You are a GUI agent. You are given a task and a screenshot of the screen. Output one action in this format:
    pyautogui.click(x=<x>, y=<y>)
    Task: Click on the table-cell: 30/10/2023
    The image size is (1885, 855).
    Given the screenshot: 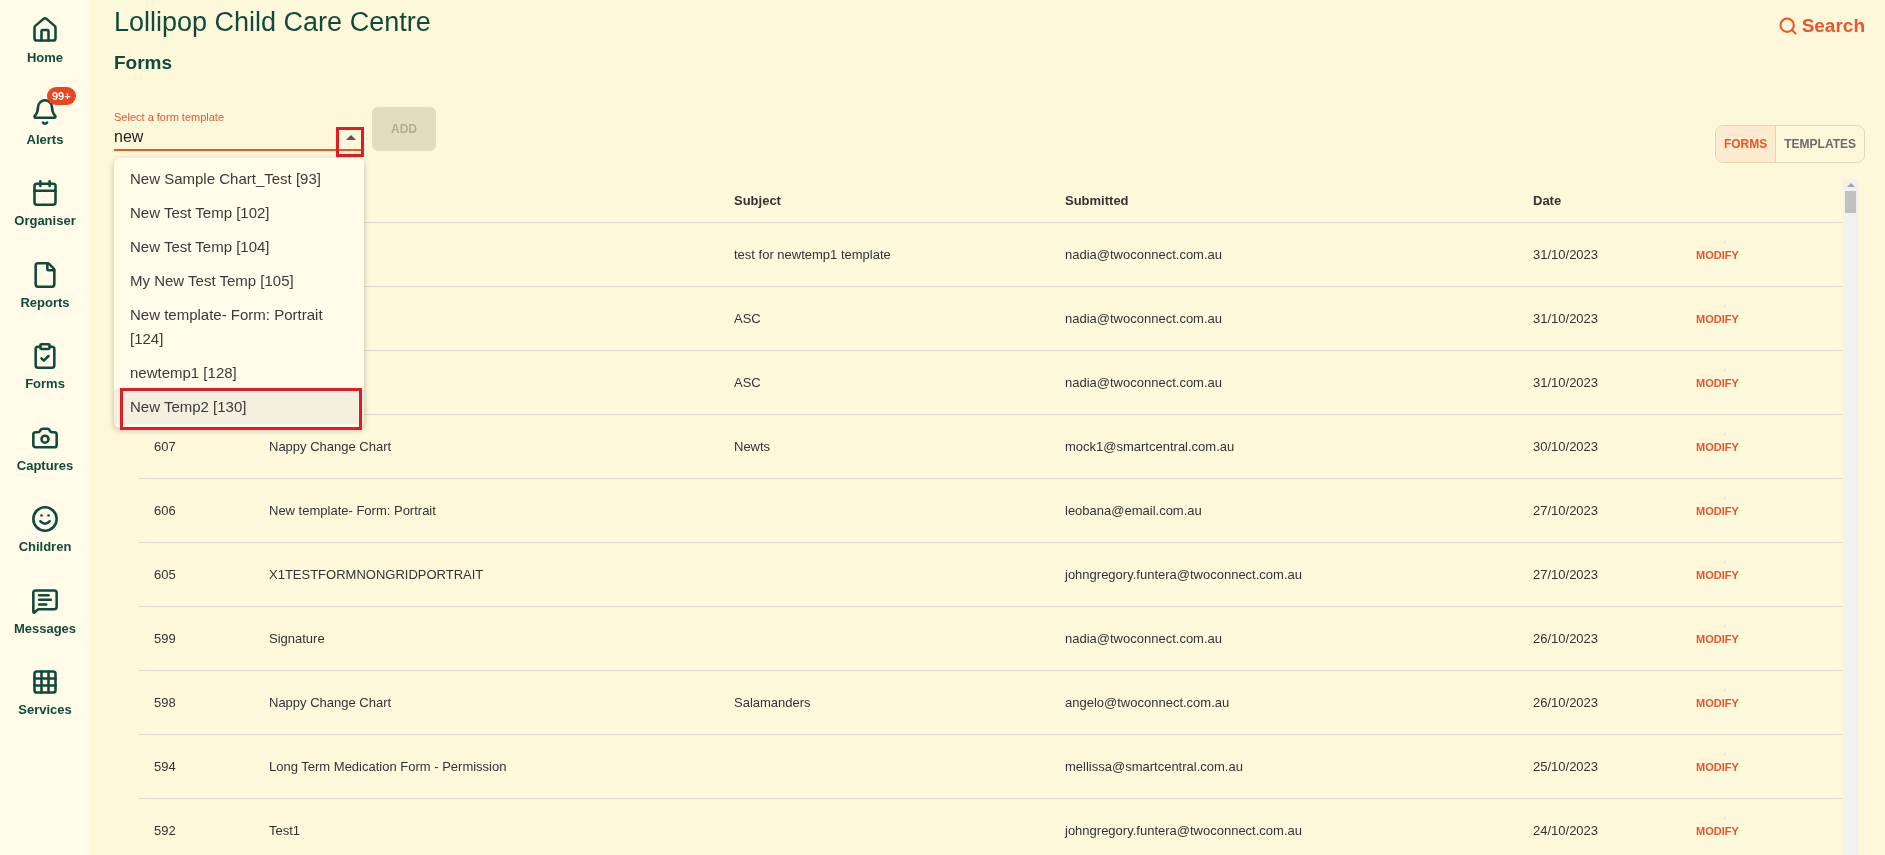 What is the action you would take?
    pyautogui.click(x=1566, y=446)
    